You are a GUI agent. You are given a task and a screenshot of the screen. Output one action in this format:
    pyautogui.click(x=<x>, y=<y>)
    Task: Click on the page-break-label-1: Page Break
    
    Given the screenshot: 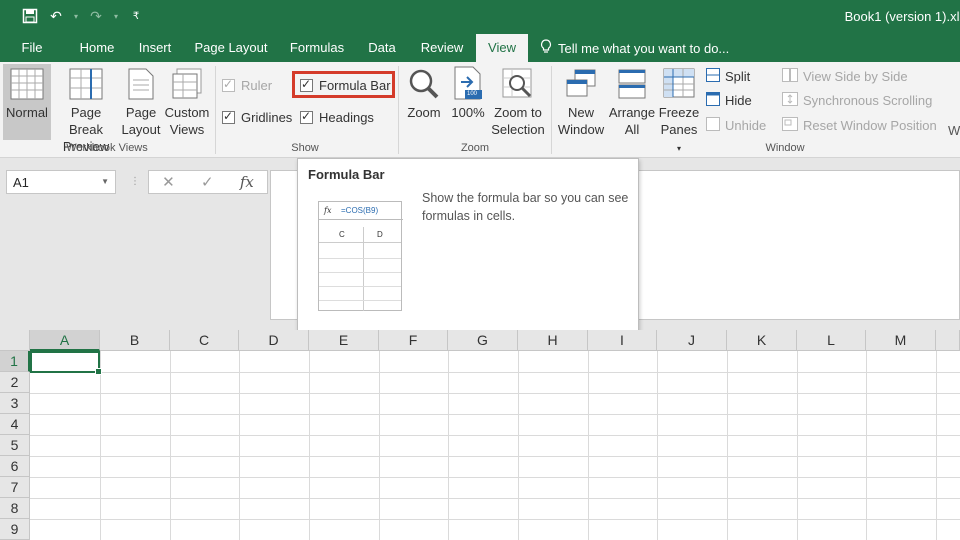 What is the action you would take?
    pyautogui.click(x=86, y=121)
    